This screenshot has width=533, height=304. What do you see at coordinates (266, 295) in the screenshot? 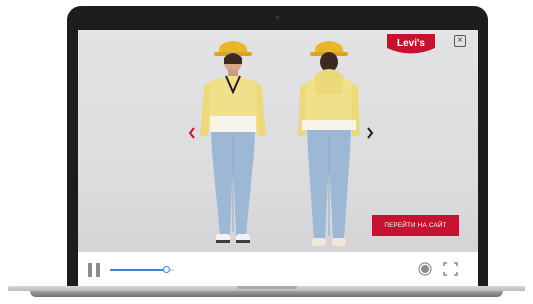
I see `laptop-base` at bounding box center [266, 295].